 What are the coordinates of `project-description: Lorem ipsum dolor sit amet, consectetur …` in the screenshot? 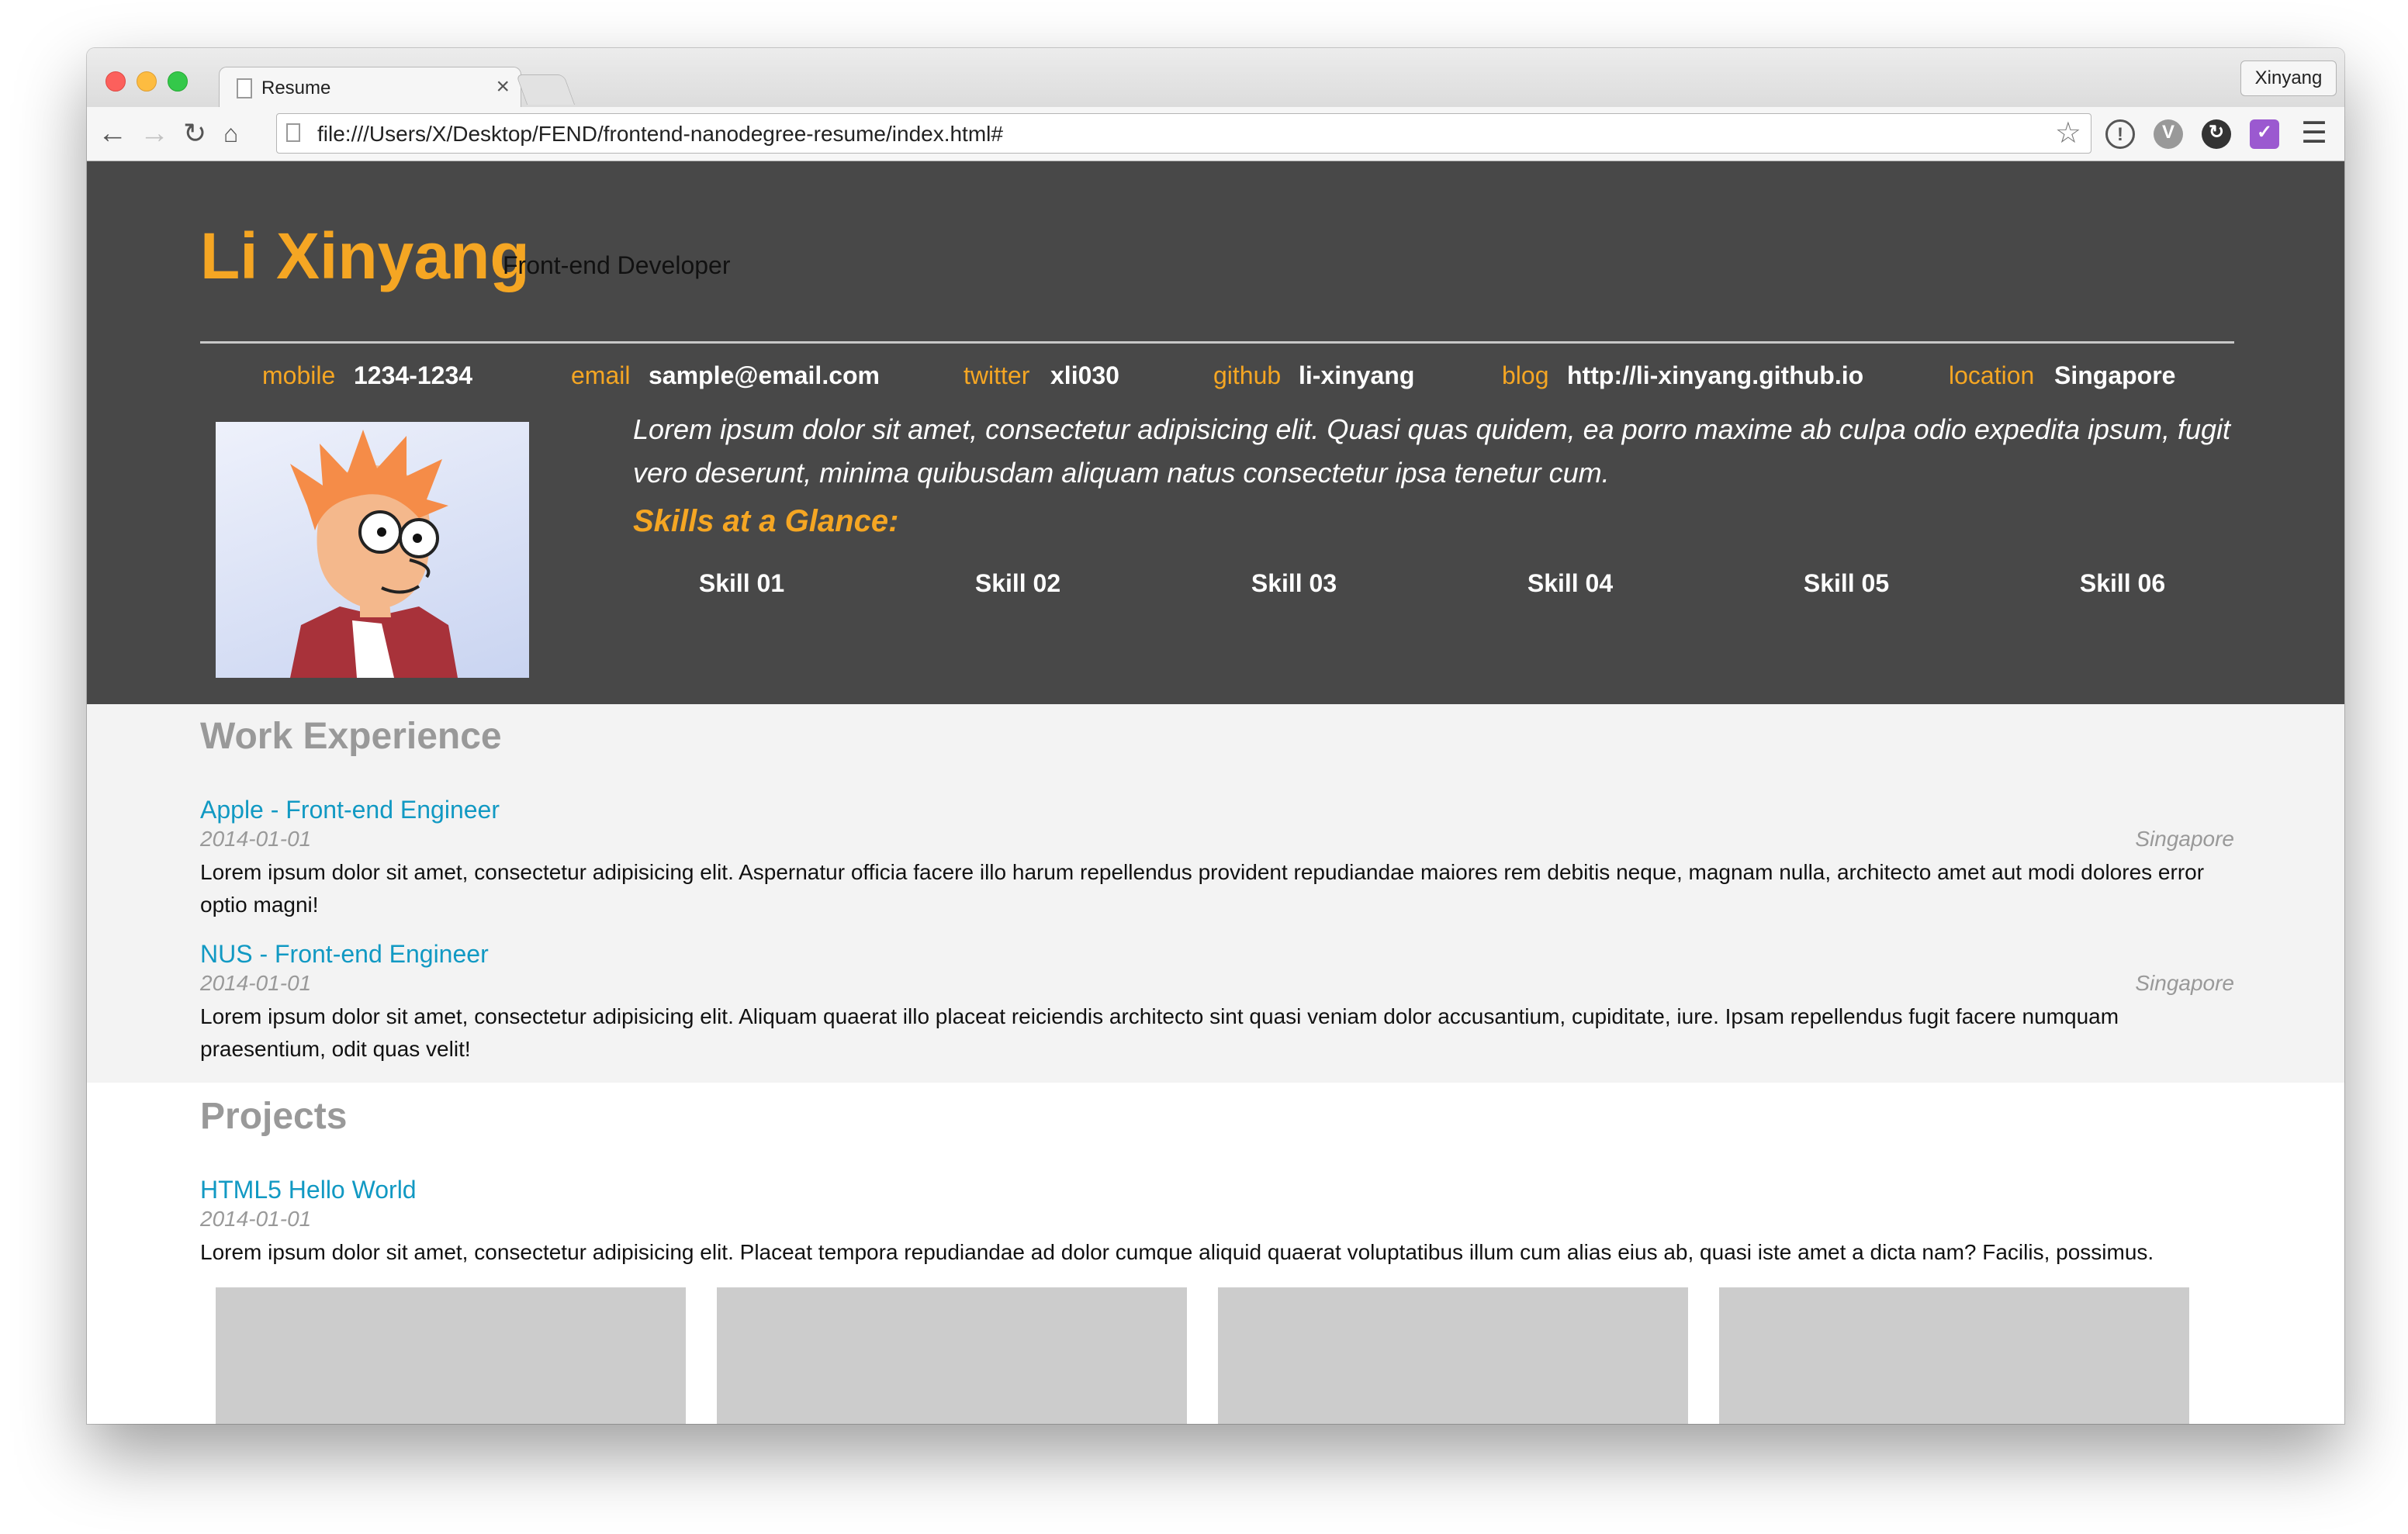 It's located at (1177, 1252).